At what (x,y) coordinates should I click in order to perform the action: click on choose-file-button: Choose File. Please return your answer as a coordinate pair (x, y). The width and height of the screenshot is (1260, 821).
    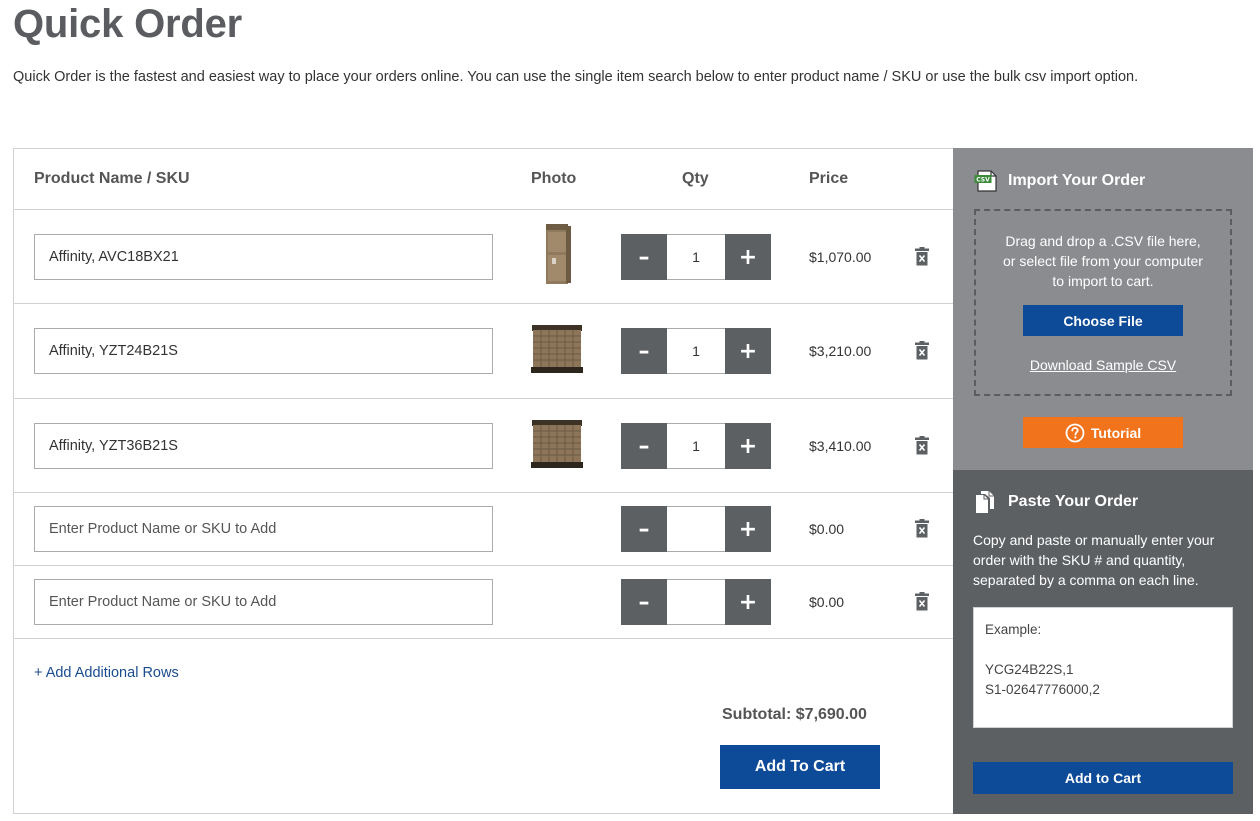
    Looking at the image, I should click on (1103, 320).